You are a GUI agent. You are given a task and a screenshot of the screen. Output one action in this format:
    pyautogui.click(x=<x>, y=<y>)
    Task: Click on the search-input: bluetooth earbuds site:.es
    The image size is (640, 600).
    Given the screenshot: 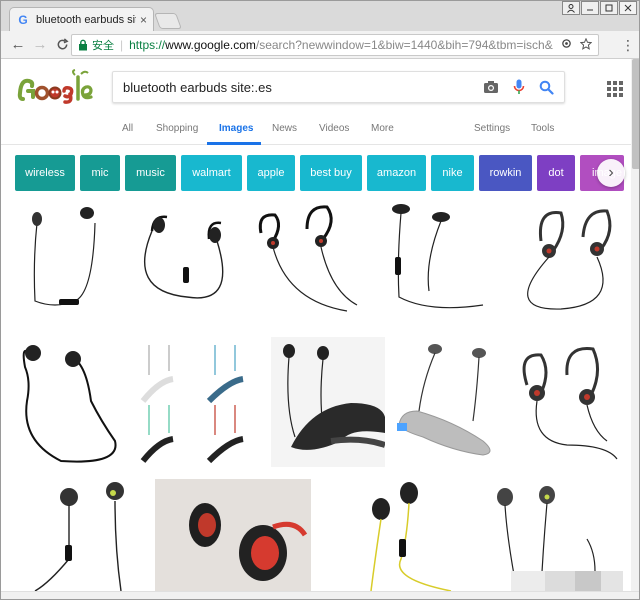 What is the action you would take?
    pyautogui.click(x=296, y=87)
    